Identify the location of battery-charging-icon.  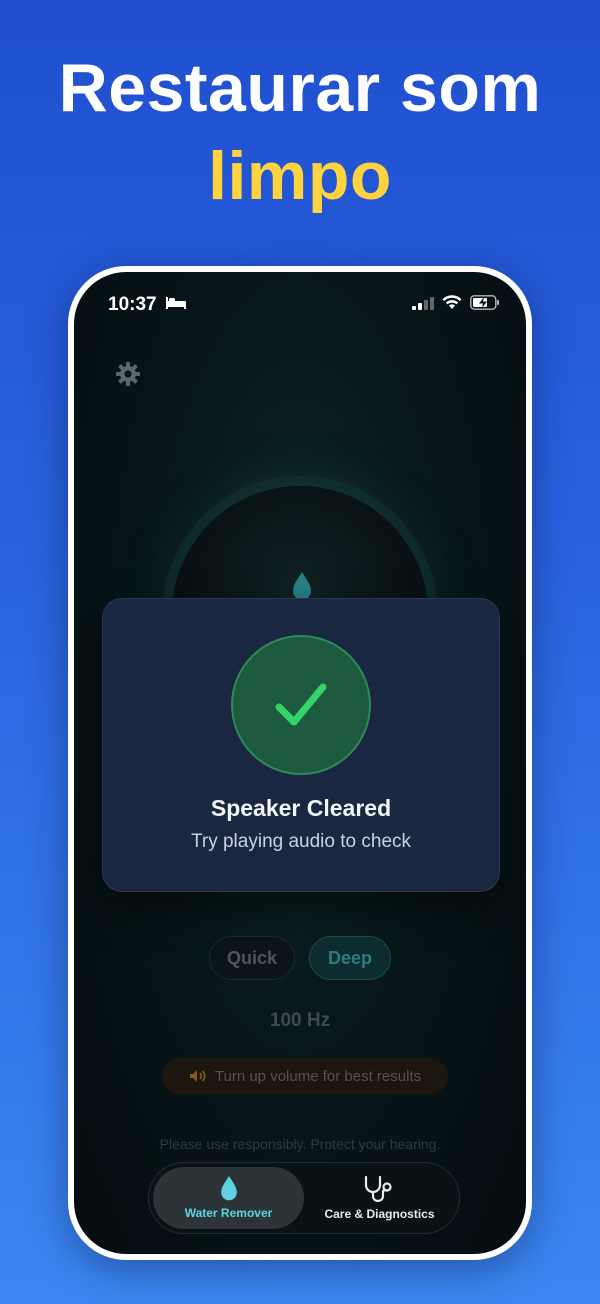
(485, 305).